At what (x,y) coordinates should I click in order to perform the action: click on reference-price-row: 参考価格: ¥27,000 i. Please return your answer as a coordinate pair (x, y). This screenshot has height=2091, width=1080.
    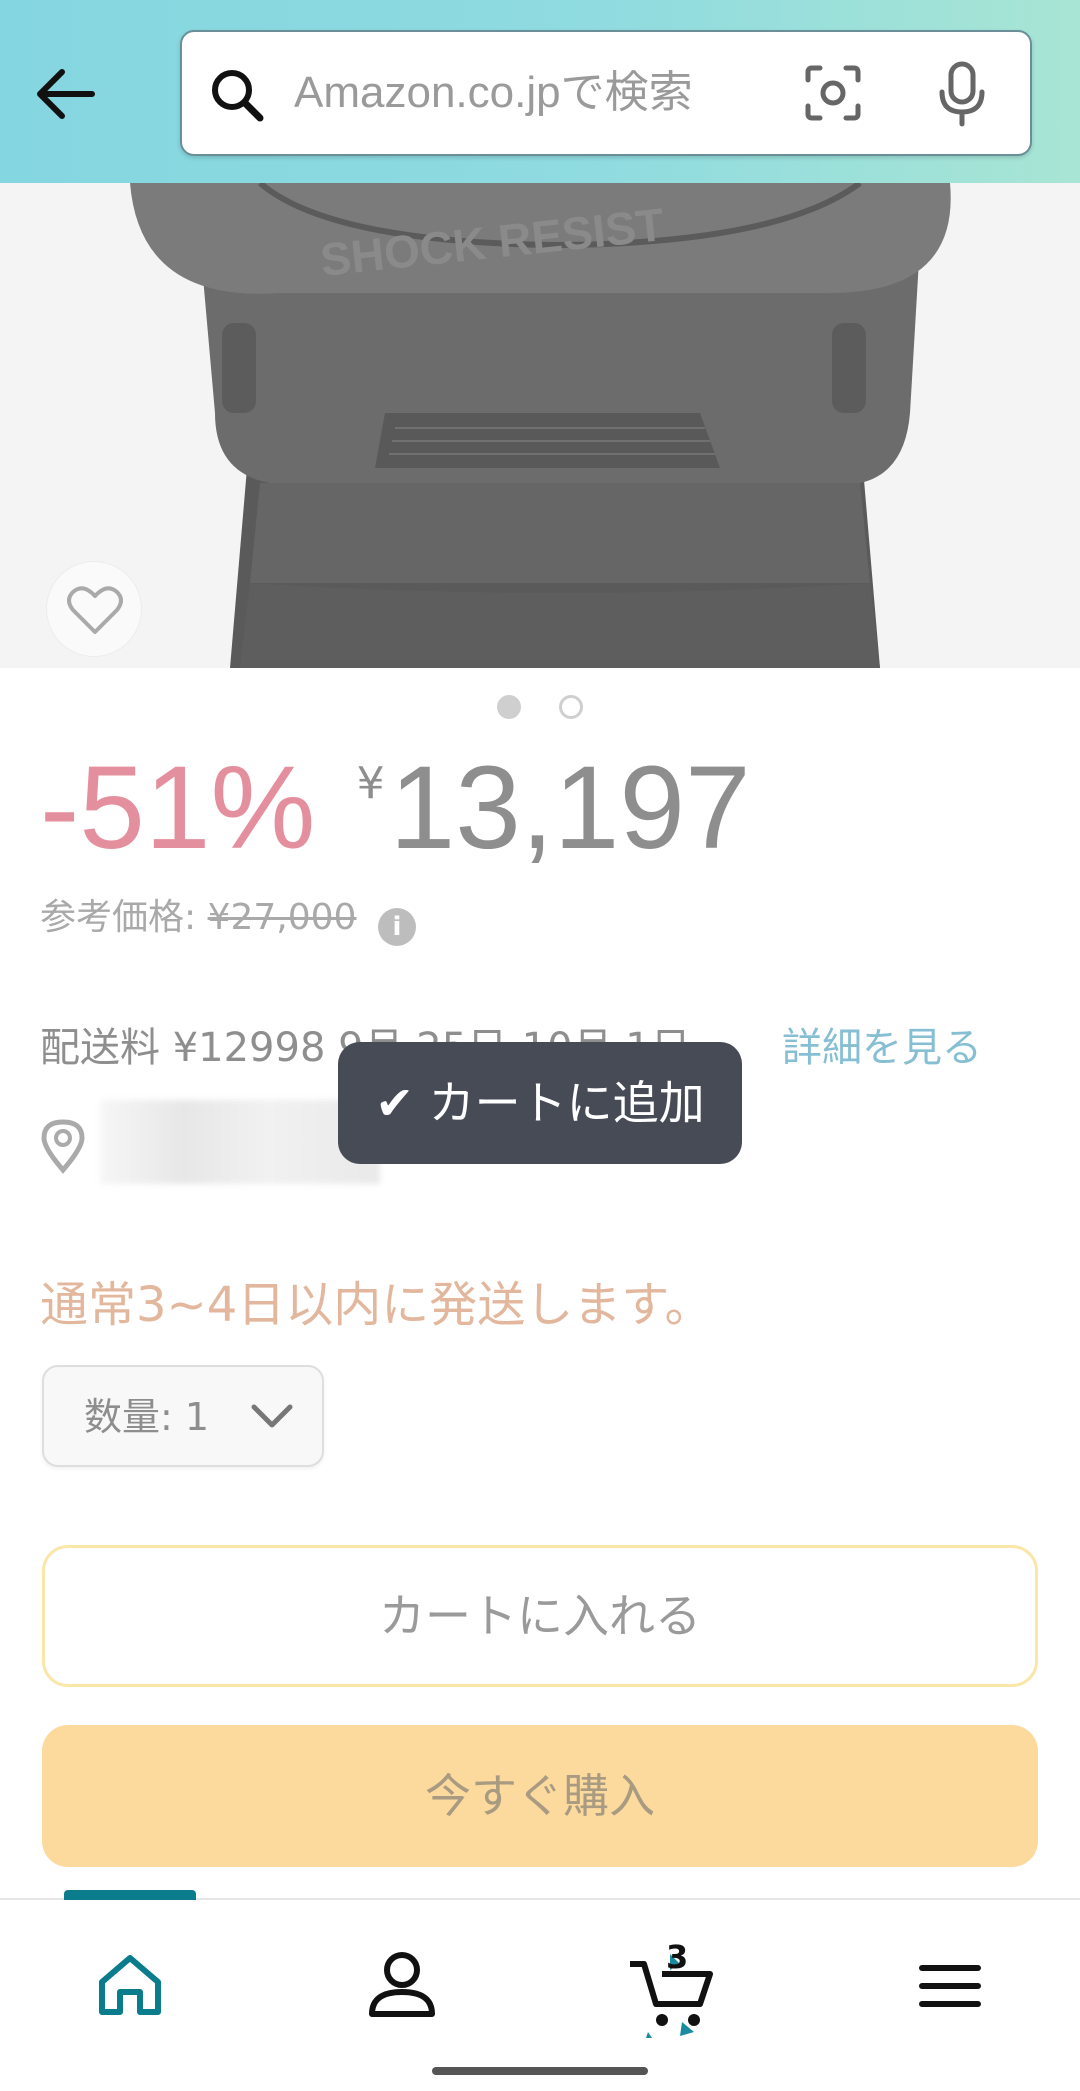
    Looking at the image, I should click on (228, 917).